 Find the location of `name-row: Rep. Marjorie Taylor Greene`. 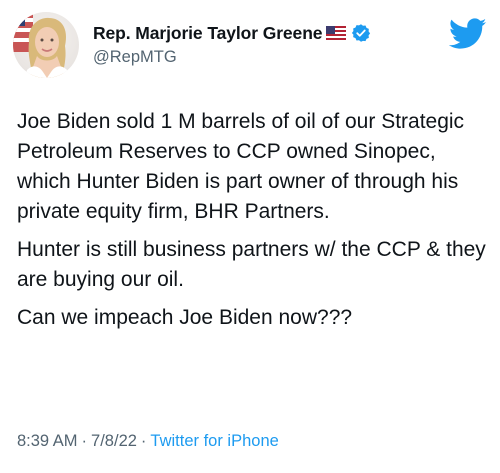

name-row: Rep. Marjorie Taylor Greene is located at coordinates (232, 33).